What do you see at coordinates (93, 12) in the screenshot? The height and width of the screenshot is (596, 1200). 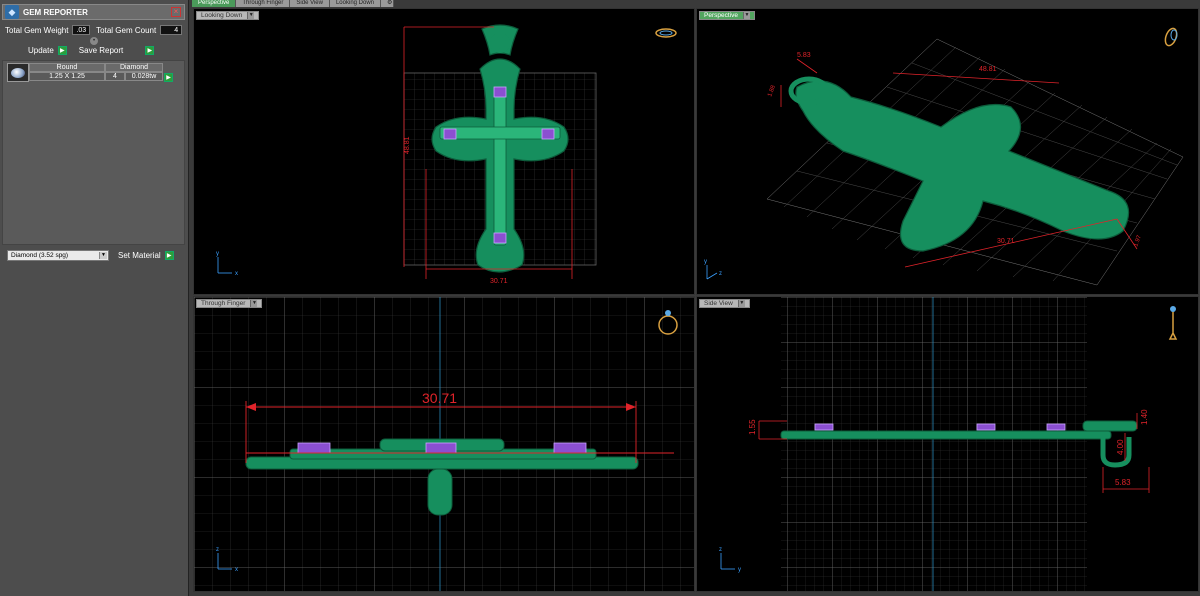 I see `panel-header: ◆ GEM REPORTER ×` at bounding box center [93, 12].